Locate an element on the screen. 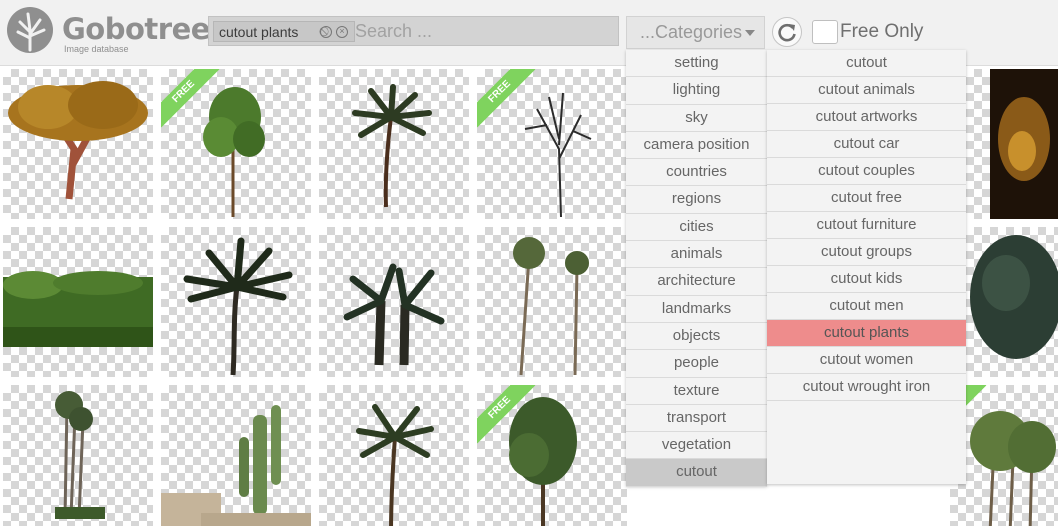  subcategory-cutout-plants: cutout plants is located at coordinates (866, 333).